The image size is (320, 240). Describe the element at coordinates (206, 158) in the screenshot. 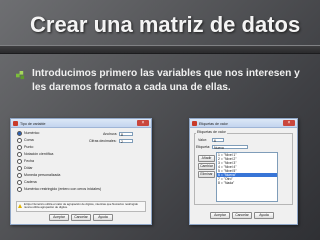

I see `add-button: Añadir` at that location.